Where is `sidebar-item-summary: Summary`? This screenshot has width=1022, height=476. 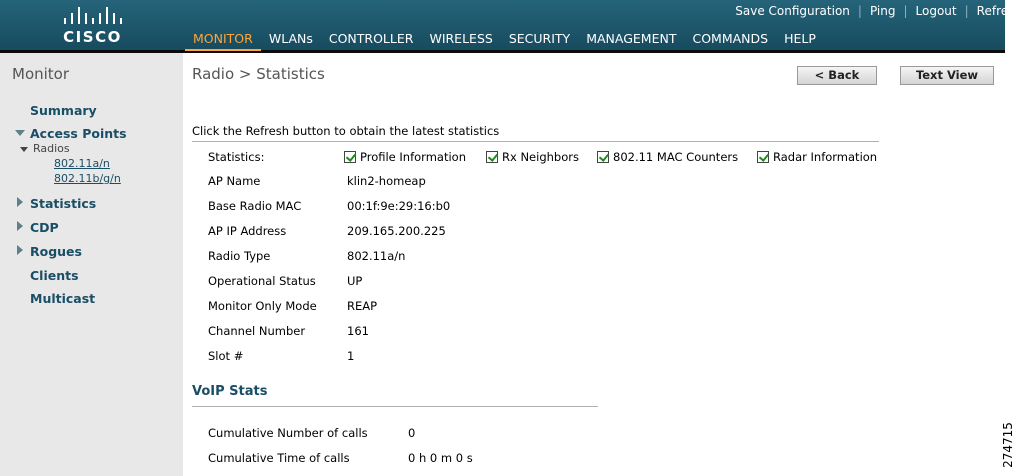
sidebar-item-summary: Summary is located at coordinates (63, 110).